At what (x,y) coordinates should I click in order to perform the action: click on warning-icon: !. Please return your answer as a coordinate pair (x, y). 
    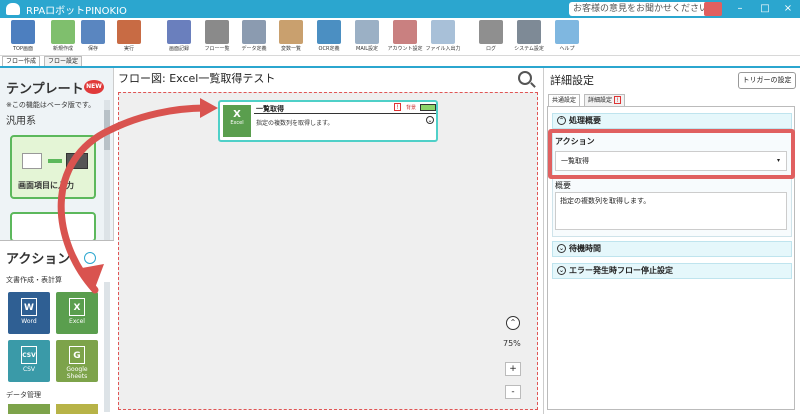
    Looking at the image, I should click on (618, 100).